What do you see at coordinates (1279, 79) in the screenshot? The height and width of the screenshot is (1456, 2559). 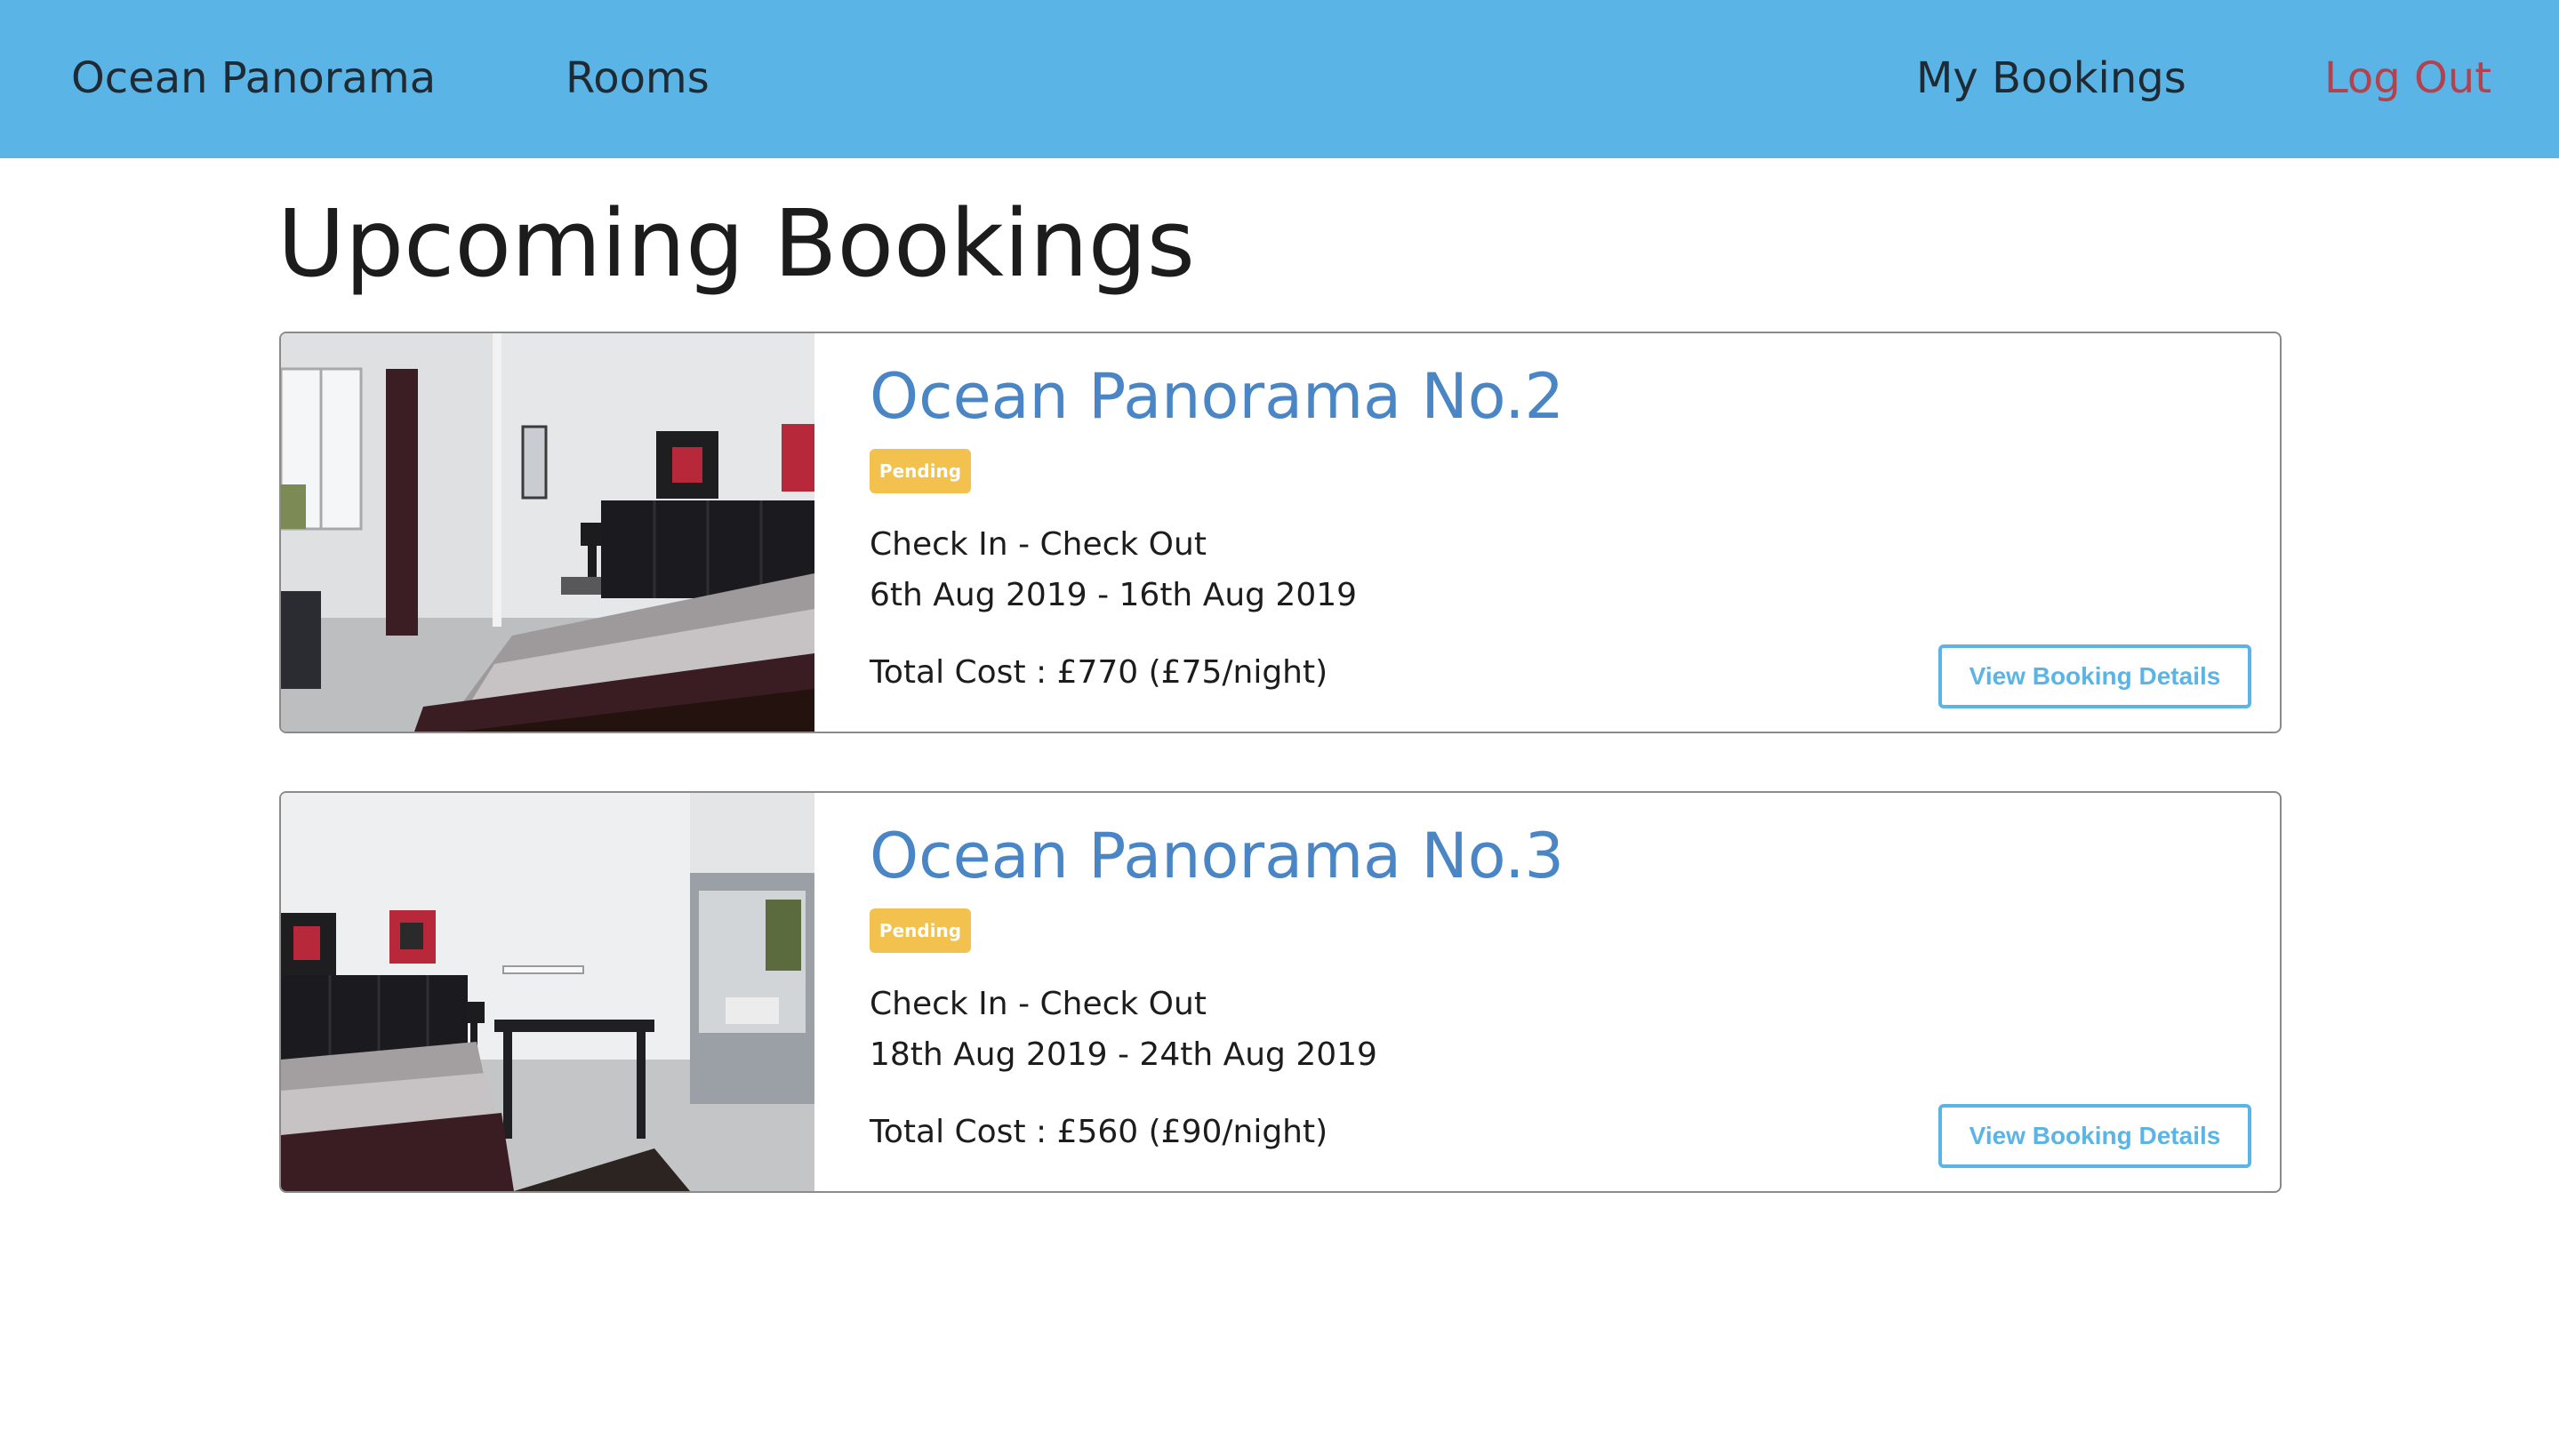 I see `top-navbar: Ocean Panorama Rooms My Bookings Log Out` at bounding box center [1279, 79].